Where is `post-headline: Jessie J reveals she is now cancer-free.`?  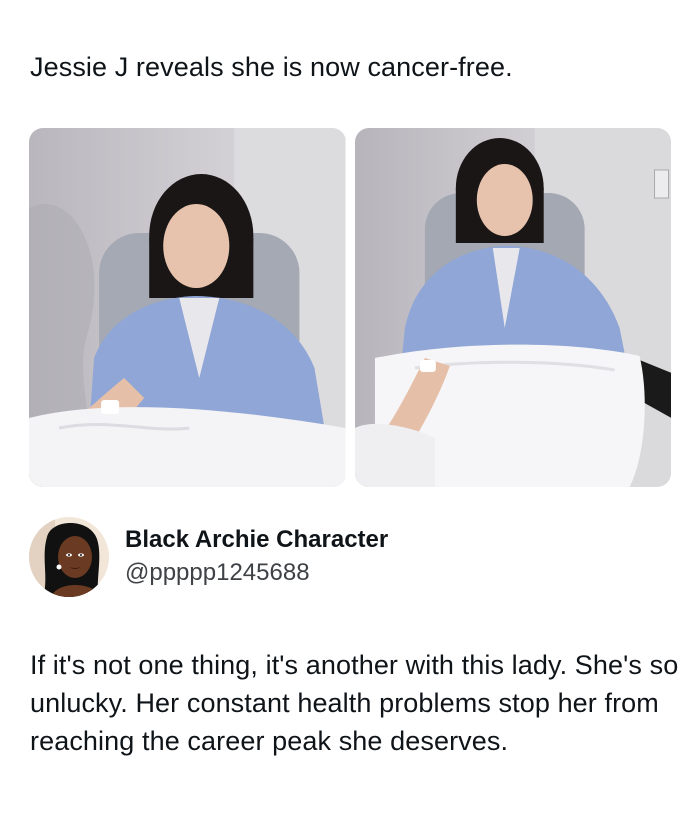
post-headline: Jessie J reveals she is now cancer-free. is located at coordinates (271, 67).